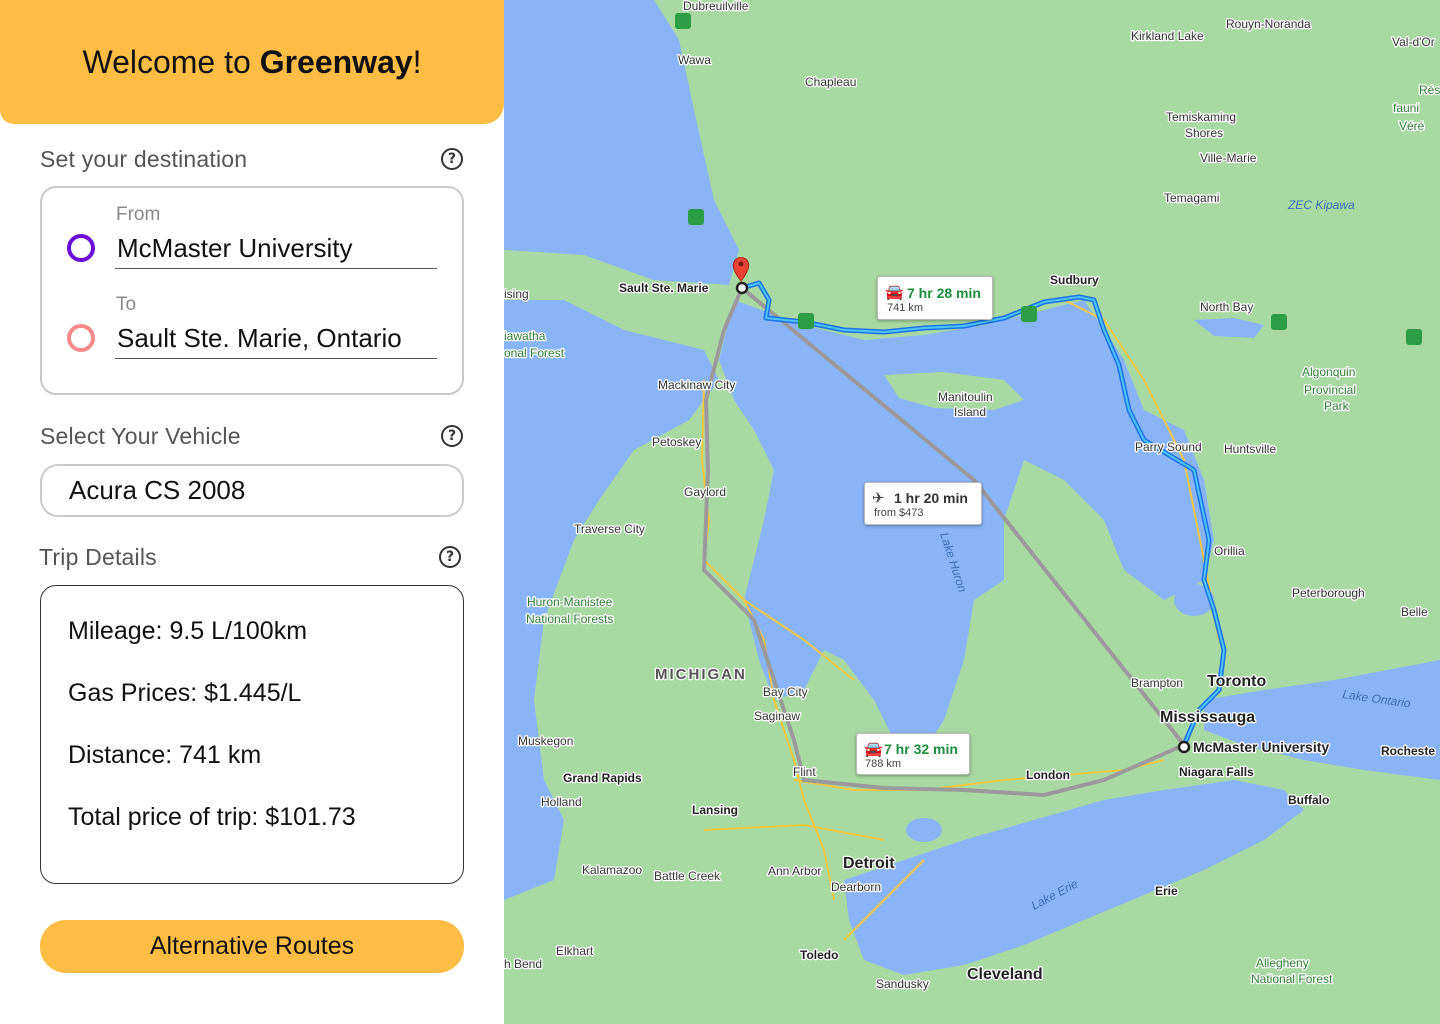 The height and width of the screenshot is (1024, 1440). I want to click on route-card-driving-alternate: 🚘 7 hr 32 min 788 km, so click(913, 754).